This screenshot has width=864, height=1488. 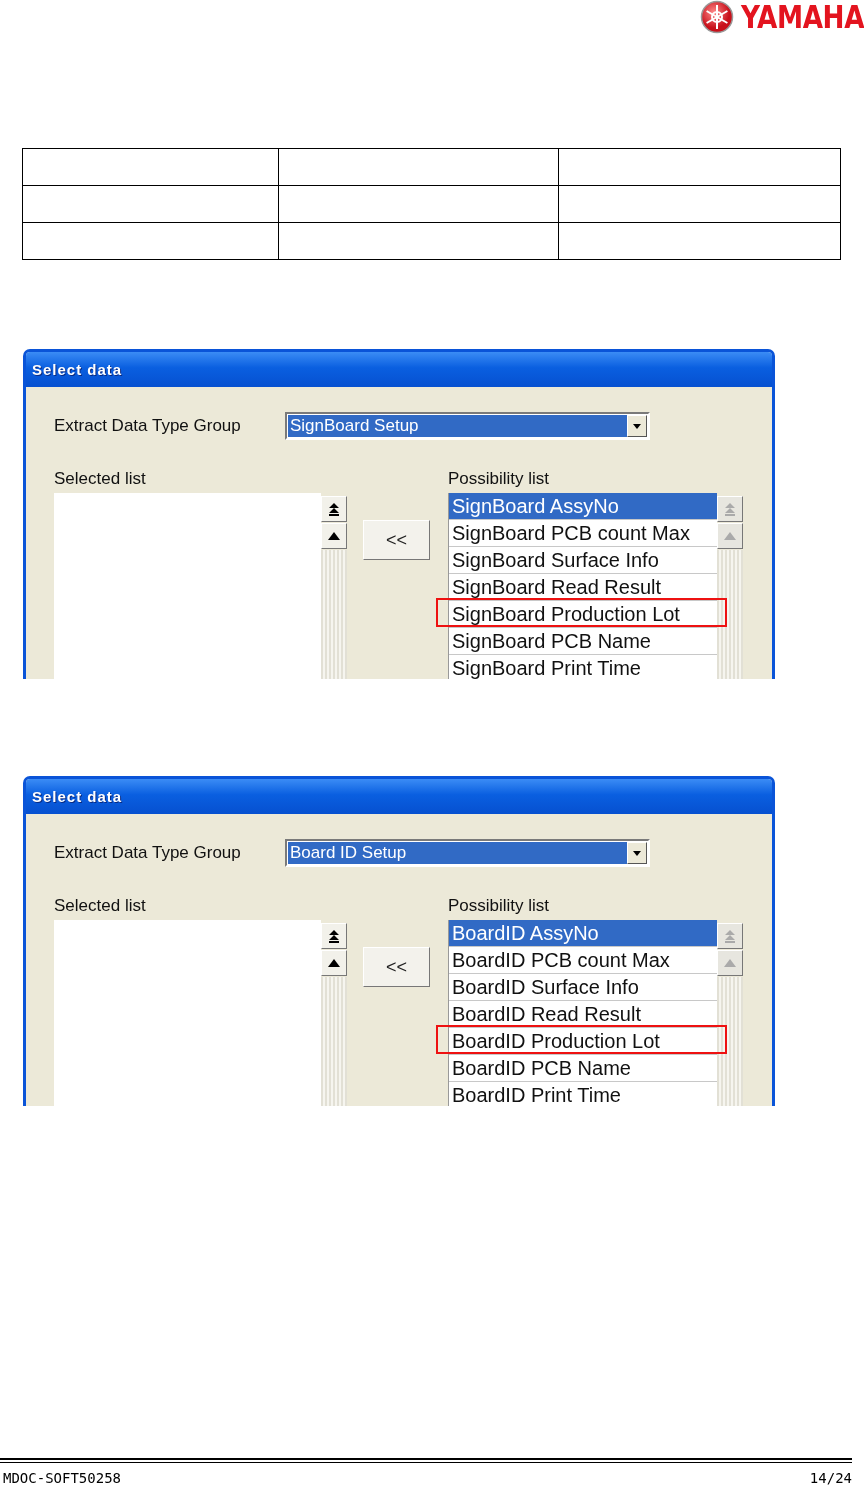 I want to click on list-item: BoardID AssyNo, so click(x=583, y=933).